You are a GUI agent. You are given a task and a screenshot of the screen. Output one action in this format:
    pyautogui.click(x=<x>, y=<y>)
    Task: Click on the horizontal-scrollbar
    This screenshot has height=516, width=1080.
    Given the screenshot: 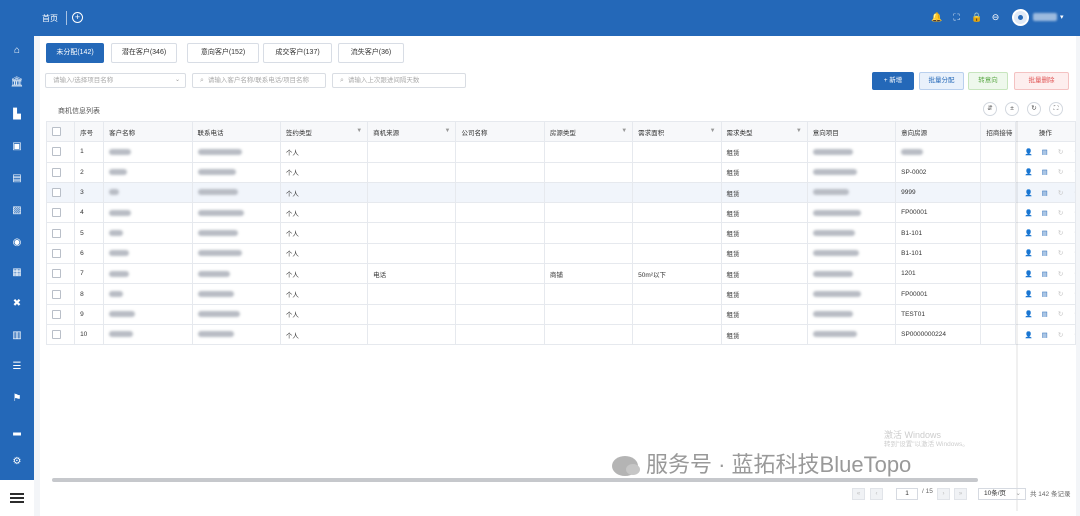 What is the action you would take?
    pyautogui.click(x=515, y=480)
    